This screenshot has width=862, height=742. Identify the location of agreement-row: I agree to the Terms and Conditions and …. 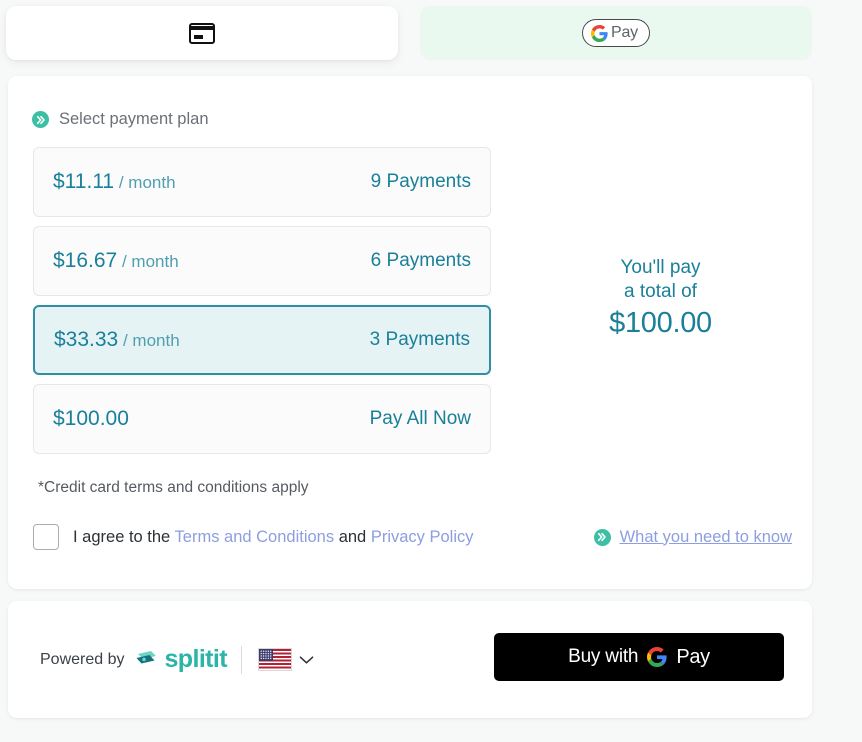
(412, 537).